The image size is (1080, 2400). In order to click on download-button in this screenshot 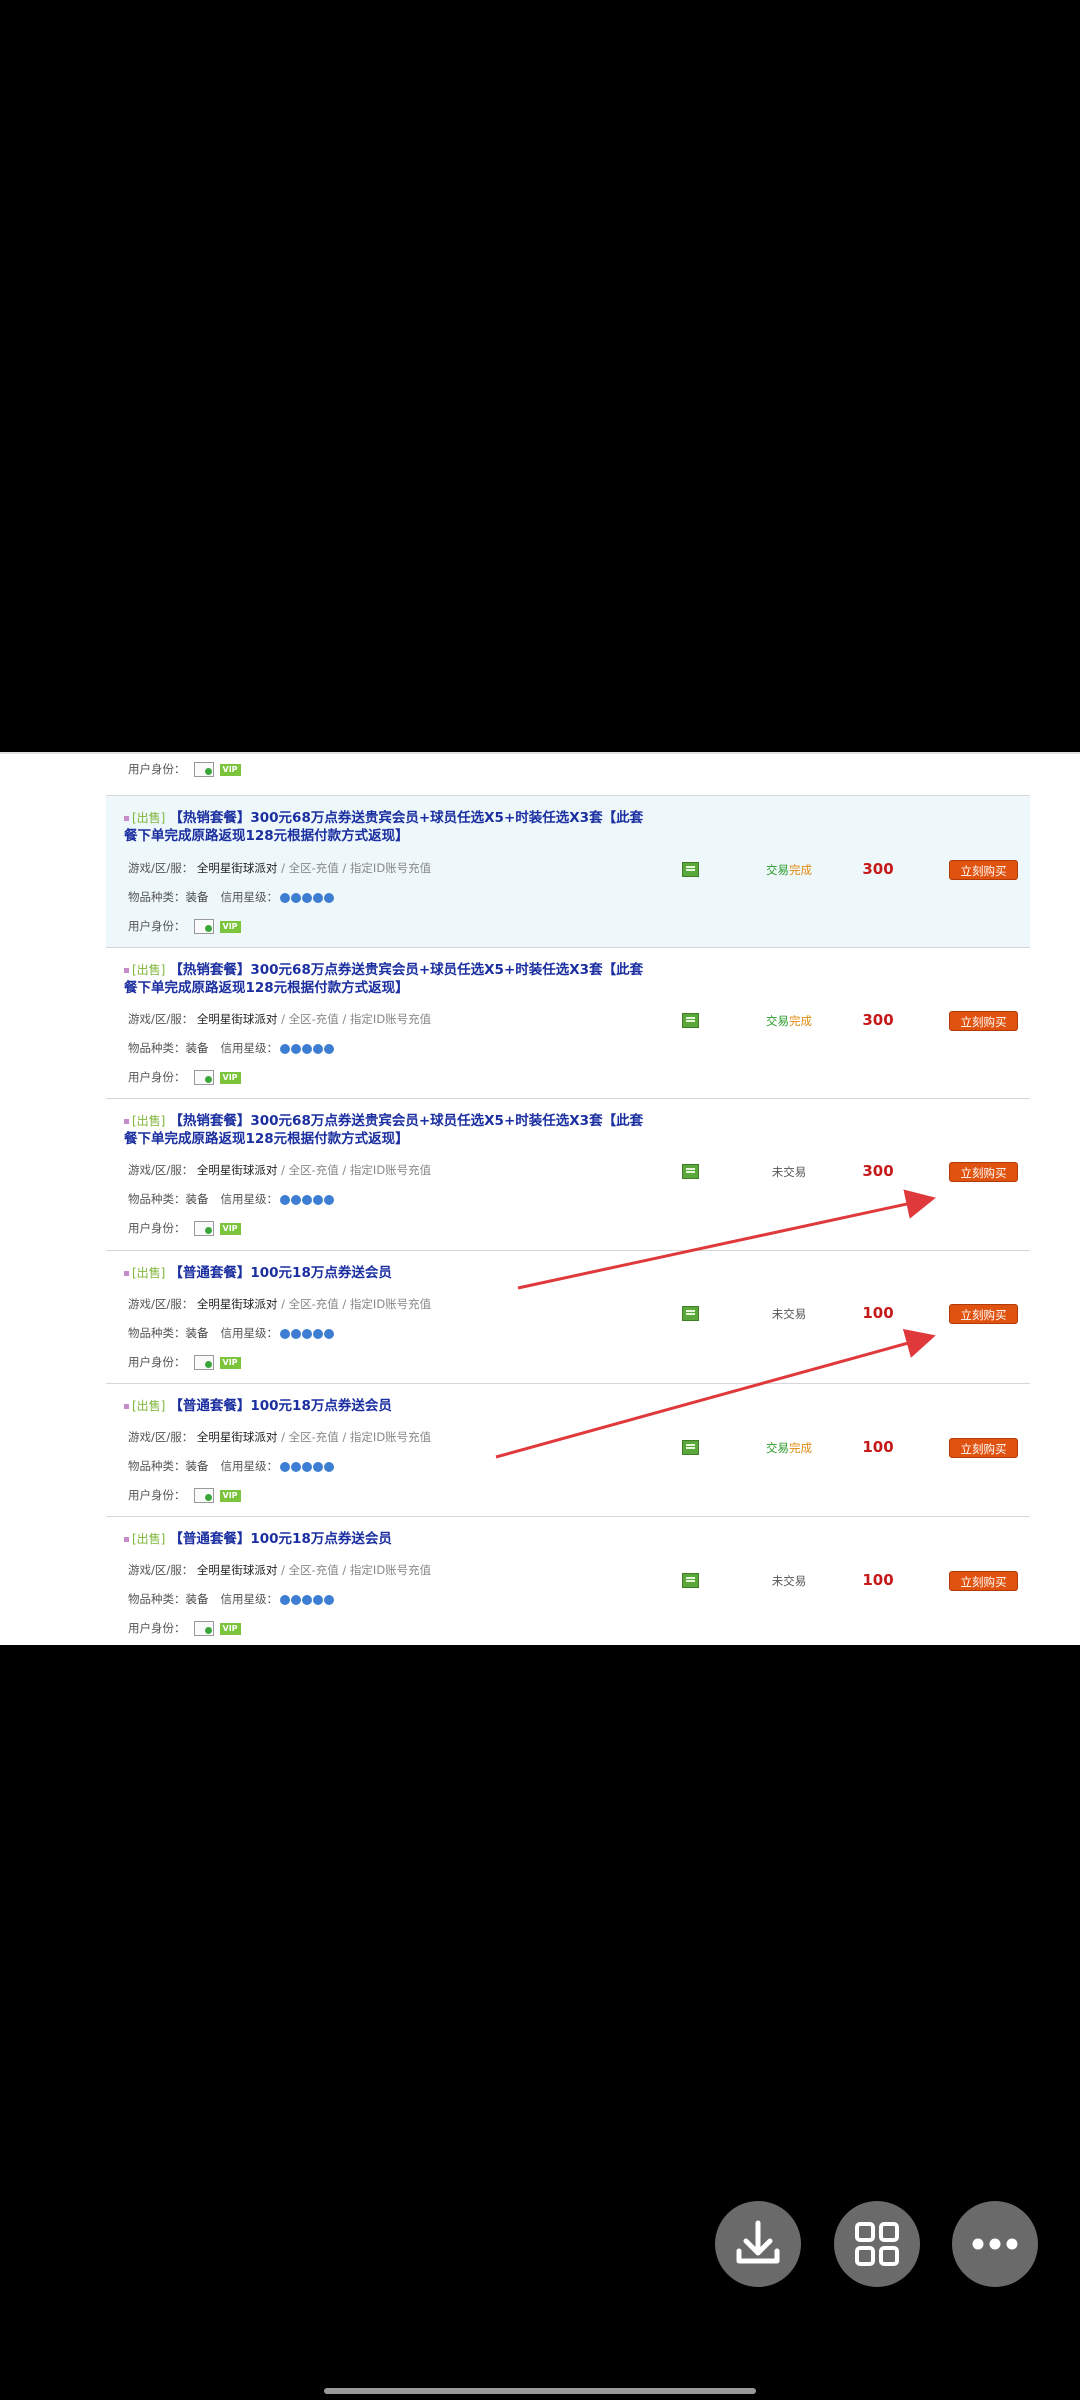, I will do `click(758, 2244)`.